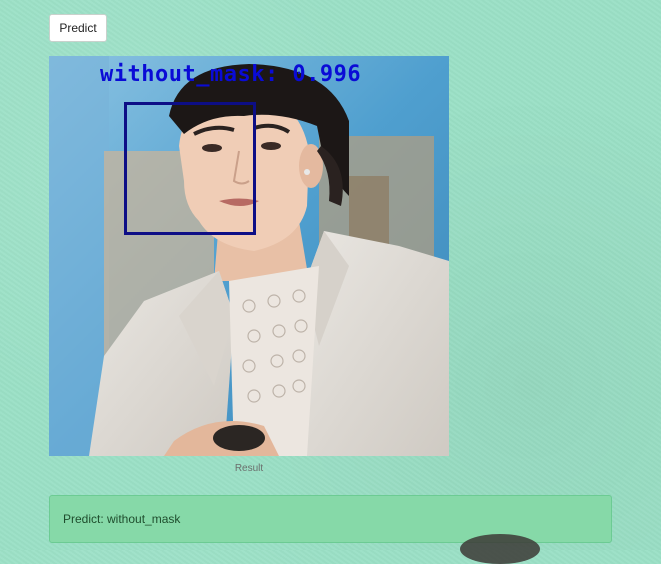 The width and height of the screenshot is (661, 564). Describe the element at coordinates (249, 468) in the screenshot. I see `result-caption: Result` at that location.